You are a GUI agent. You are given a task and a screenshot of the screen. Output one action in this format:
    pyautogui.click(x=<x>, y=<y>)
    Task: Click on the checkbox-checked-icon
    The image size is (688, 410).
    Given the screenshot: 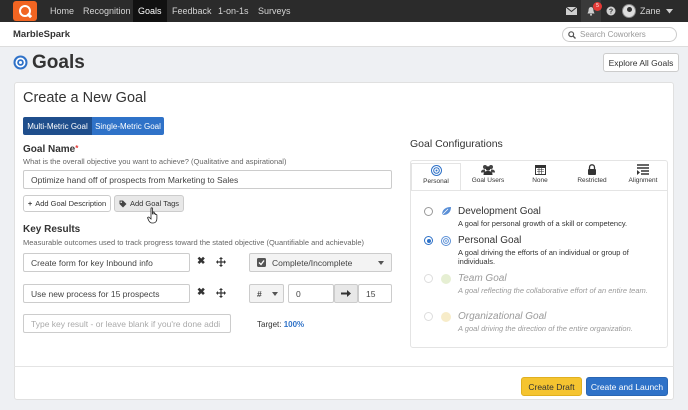 What is the action you would take?
    pyautogui.click(x=261, y=262)
    